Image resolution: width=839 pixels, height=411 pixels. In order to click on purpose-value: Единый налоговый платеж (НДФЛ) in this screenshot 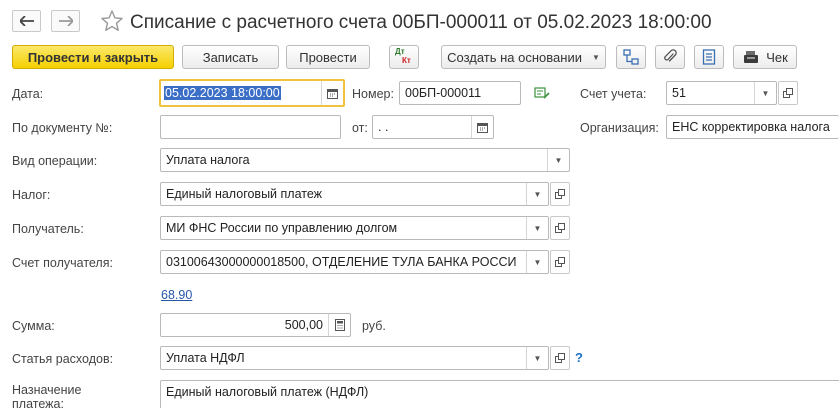, I will do `click(267, 392)`.